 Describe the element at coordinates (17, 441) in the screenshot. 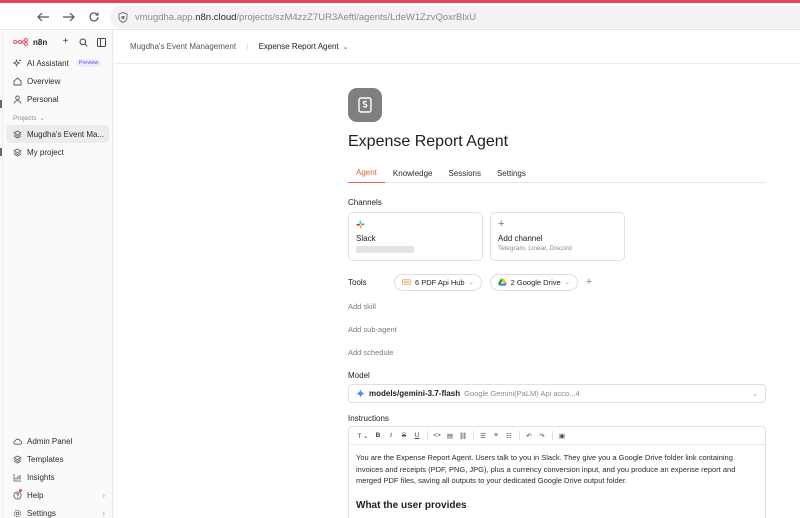

I see `cloud-icon` at that location.